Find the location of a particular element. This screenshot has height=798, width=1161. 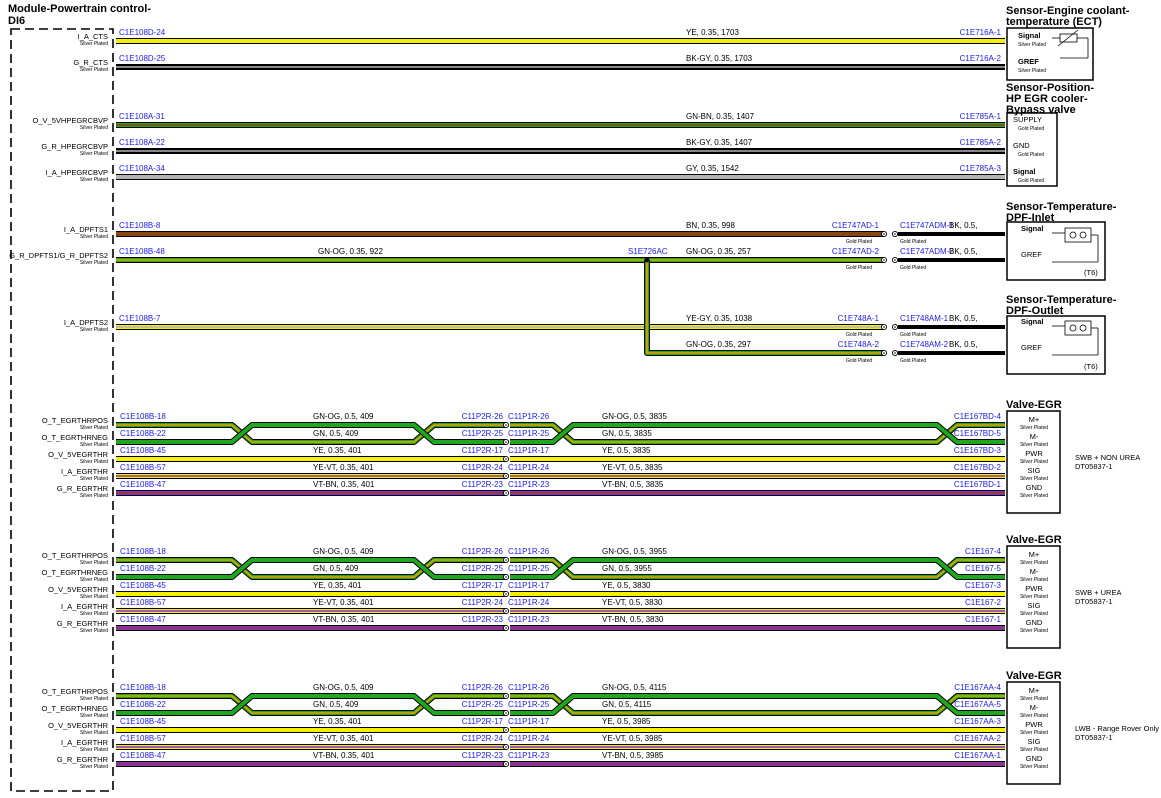

dpf-inlet-thermocouple-icon is located at coordinates (1075, 245).